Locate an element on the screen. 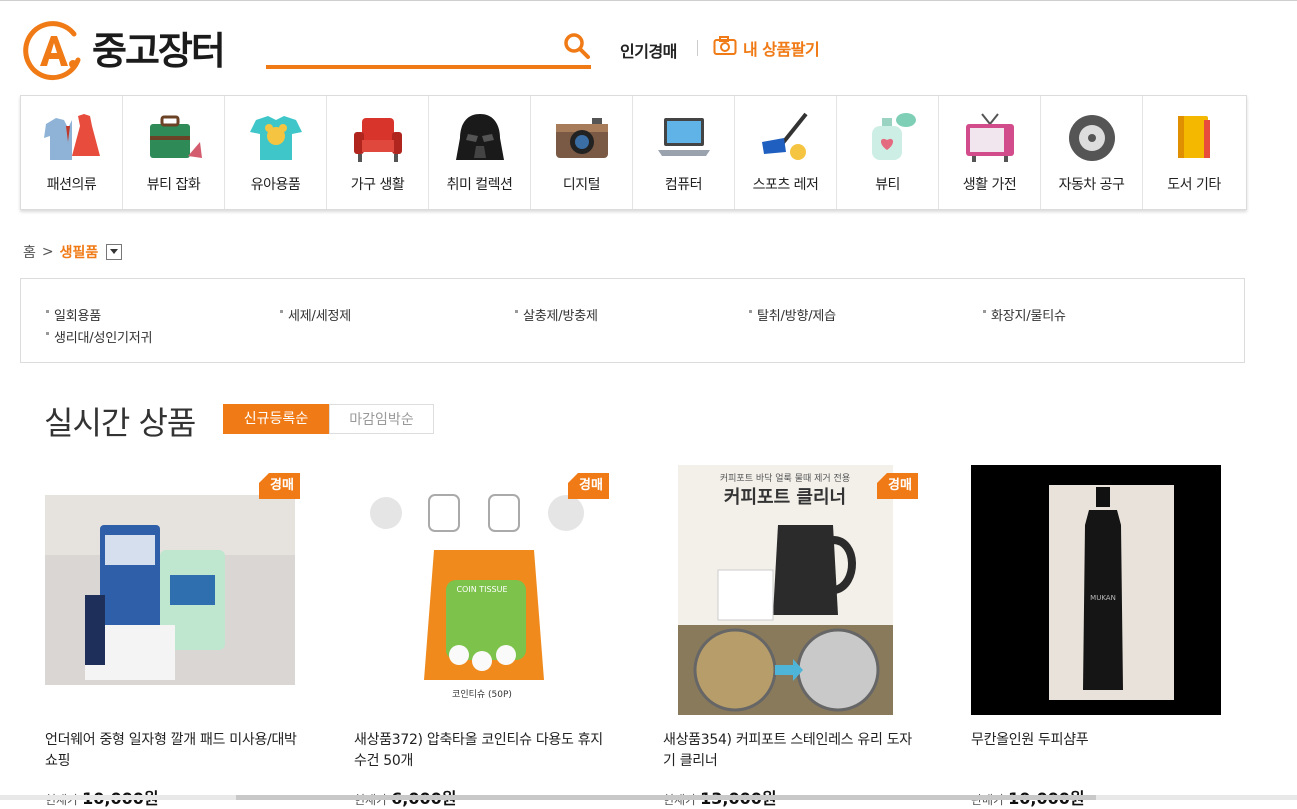 The image size is (1297, 809). search-underline is located at coordinates (428, 67).